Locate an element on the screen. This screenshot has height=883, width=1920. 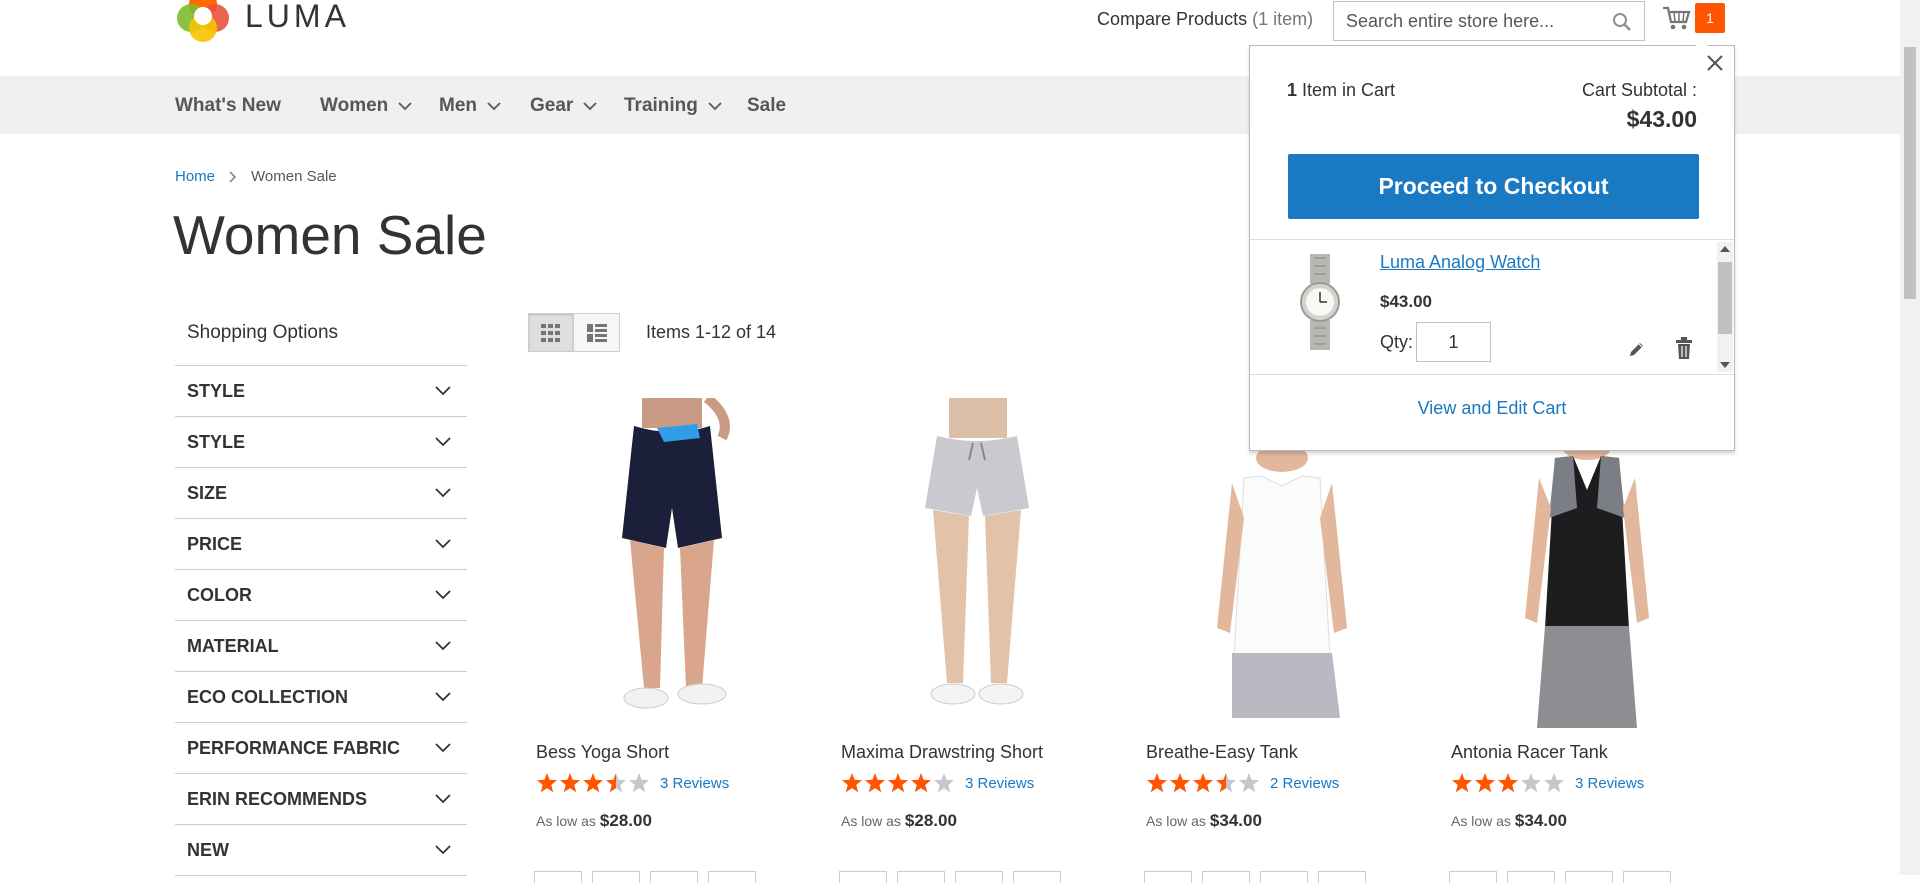
edit-icon is located at coordinates (1637, 351).